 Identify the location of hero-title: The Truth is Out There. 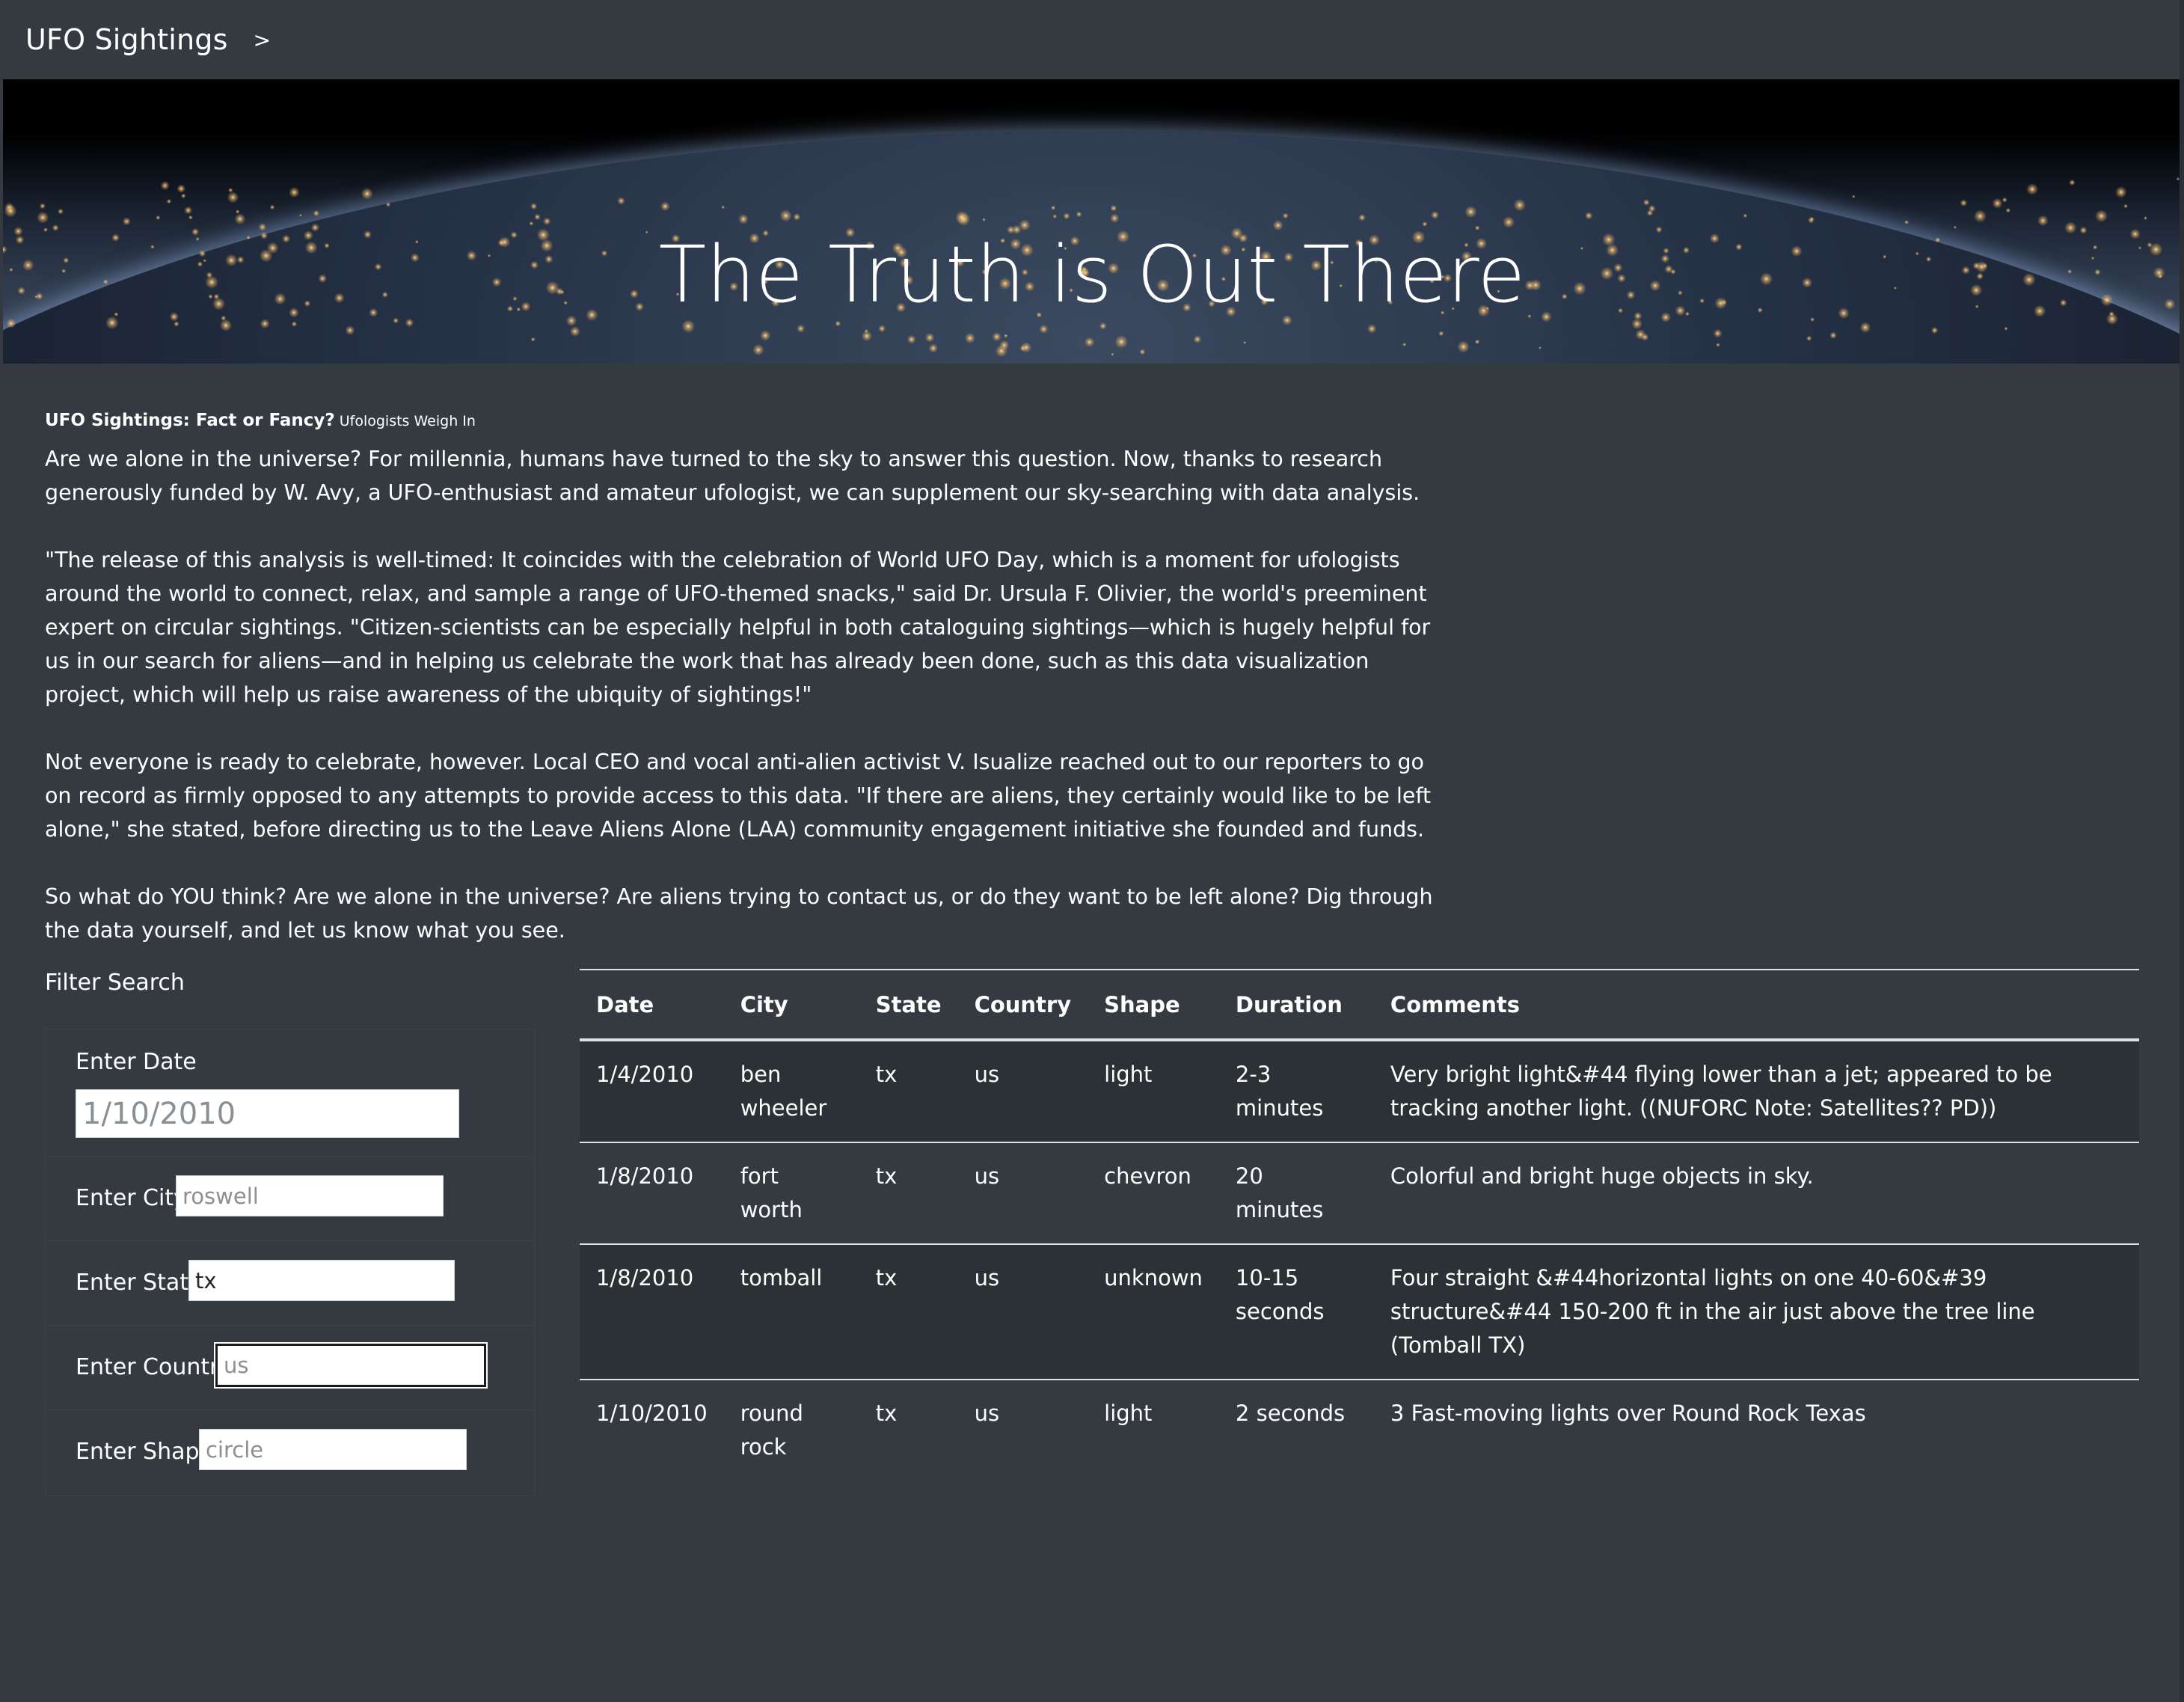
(1092, 274).